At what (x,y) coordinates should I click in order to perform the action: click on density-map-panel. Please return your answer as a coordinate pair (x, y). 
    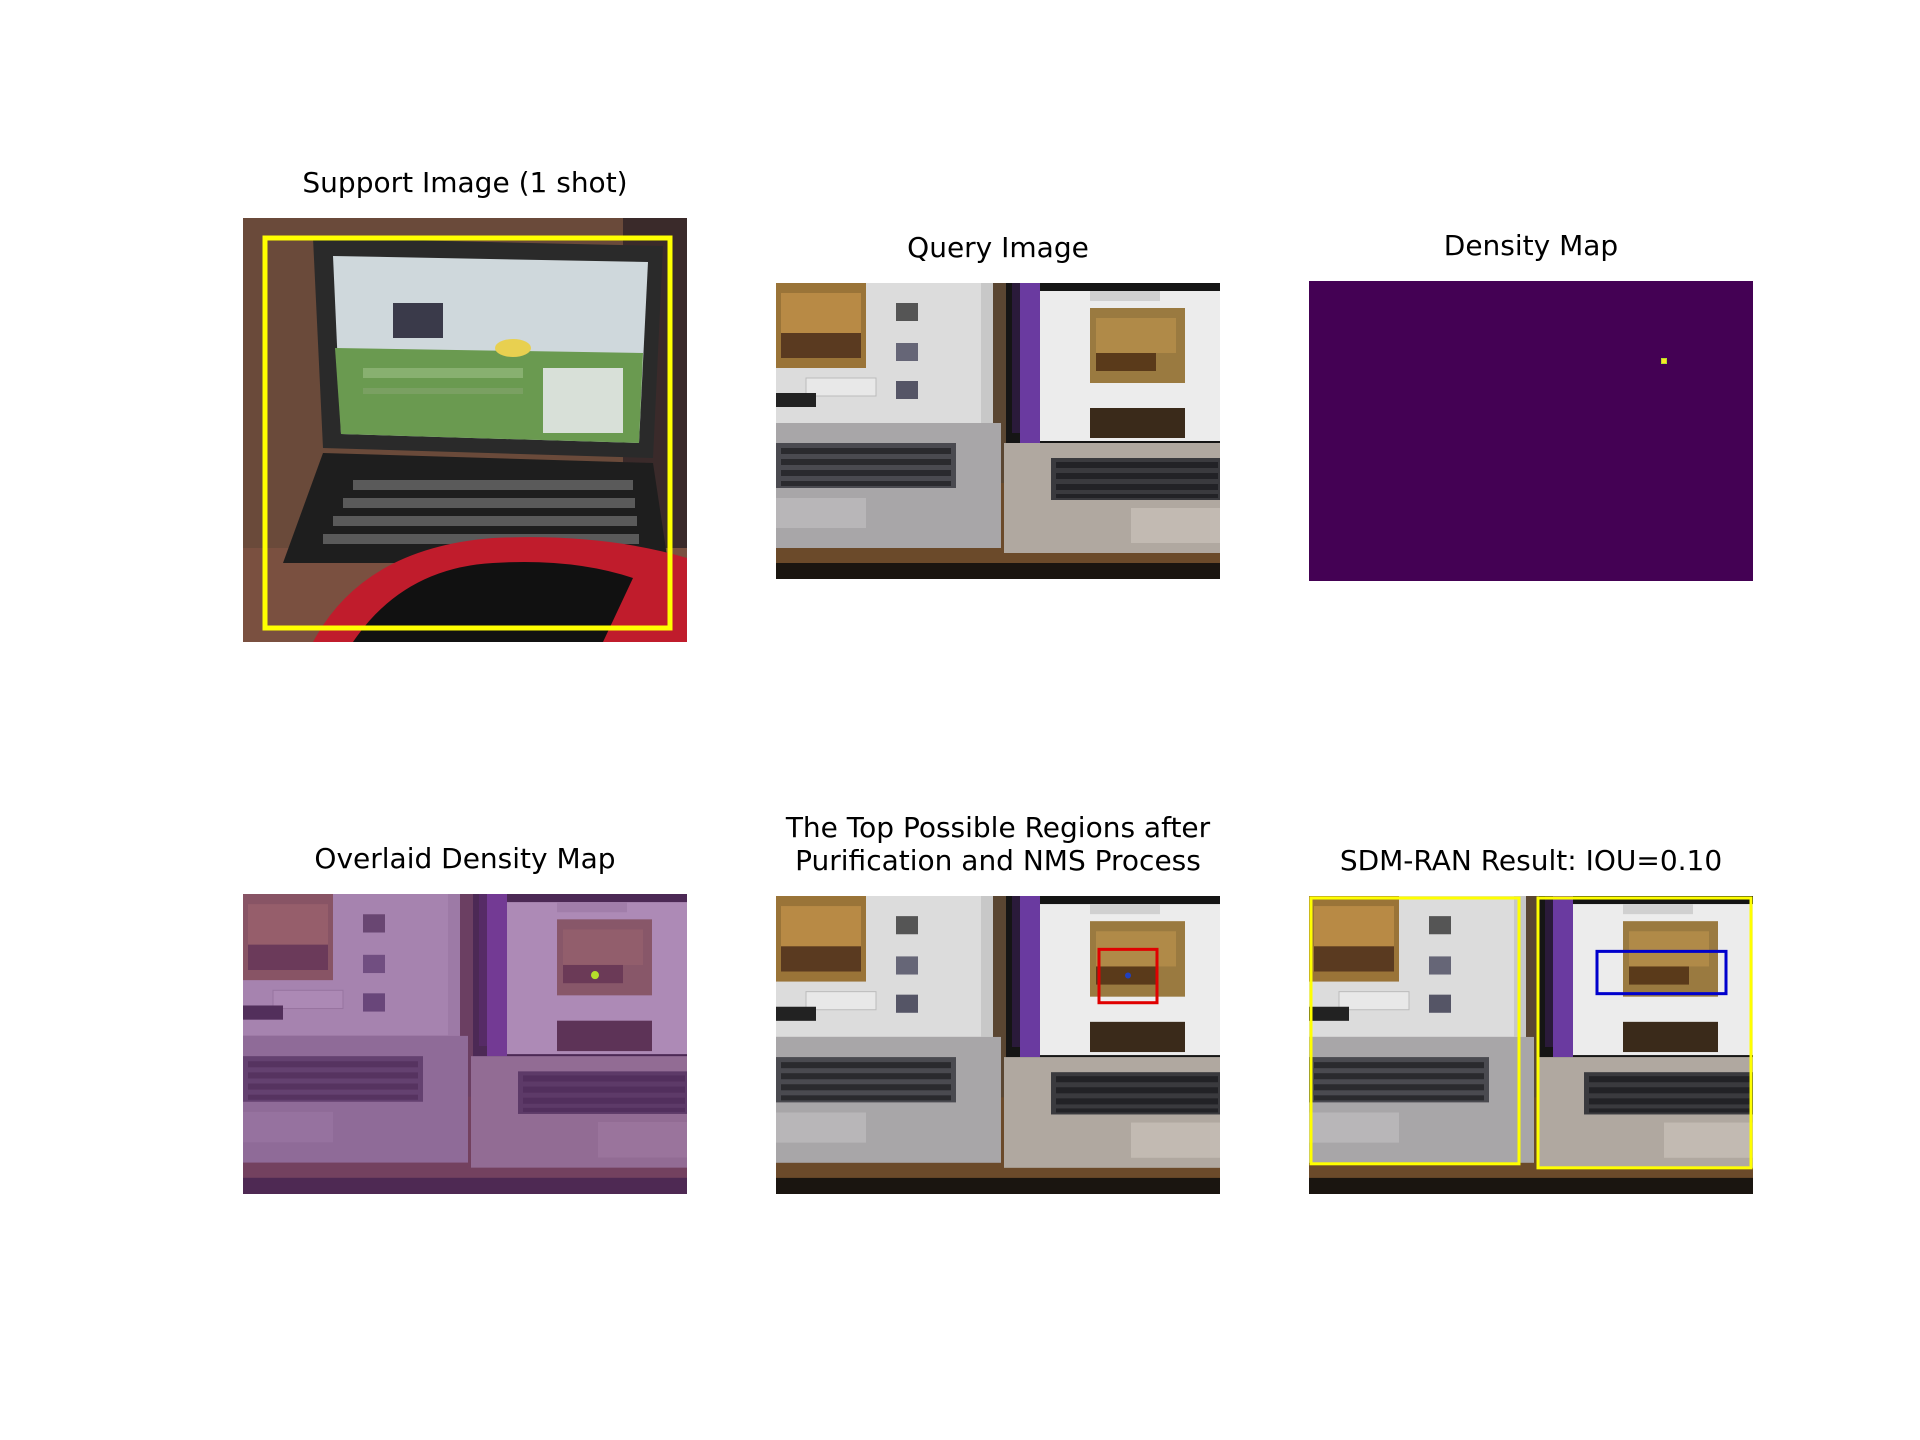
    Looking at the image, I should click on (1531, 431).